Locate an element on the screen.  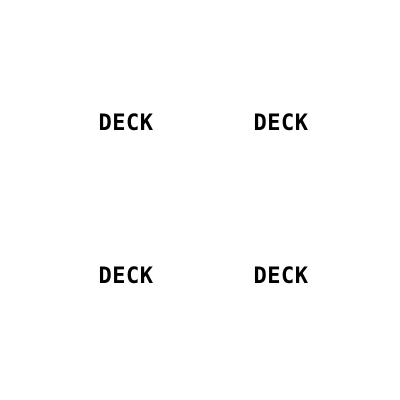
deck-bottom-right: DECK is located at coordinates (281, 277).